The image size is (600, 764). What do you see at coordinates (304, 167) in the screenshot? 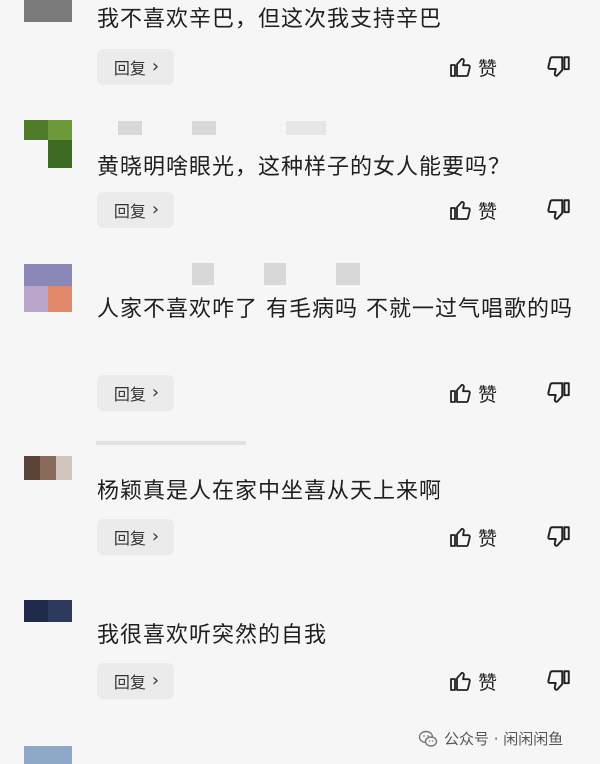
I see `comment-text: 黄晓明啥眼光，这种样子的女人能要吗？` at bounding box center [304, 167].